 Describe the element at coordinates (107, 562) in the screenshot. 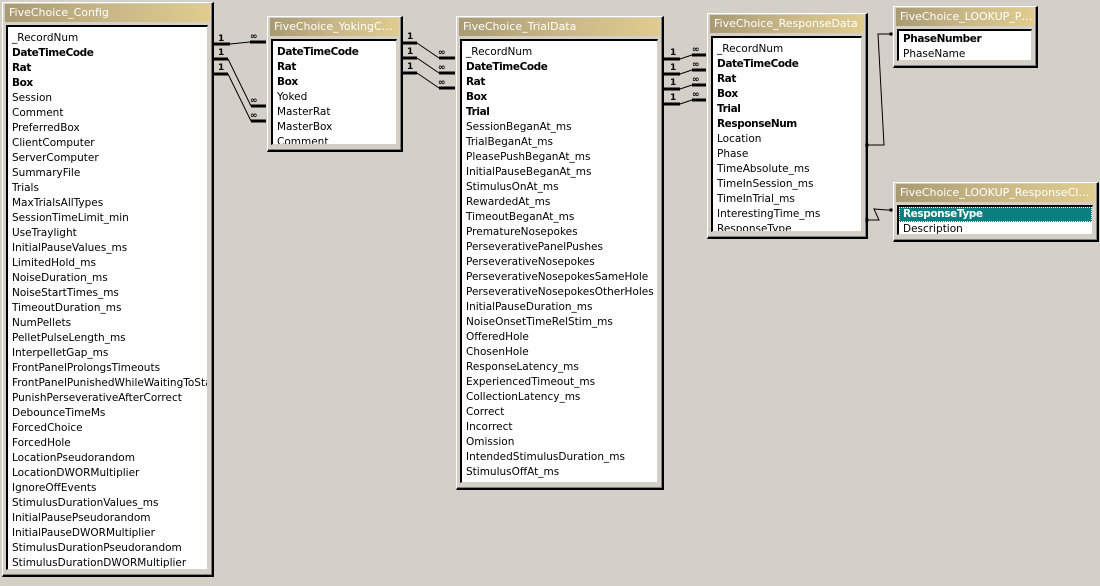

I see `field-stimulusdurationdwormultiplier: StimulusDurationDWORMultiplier` at that location.